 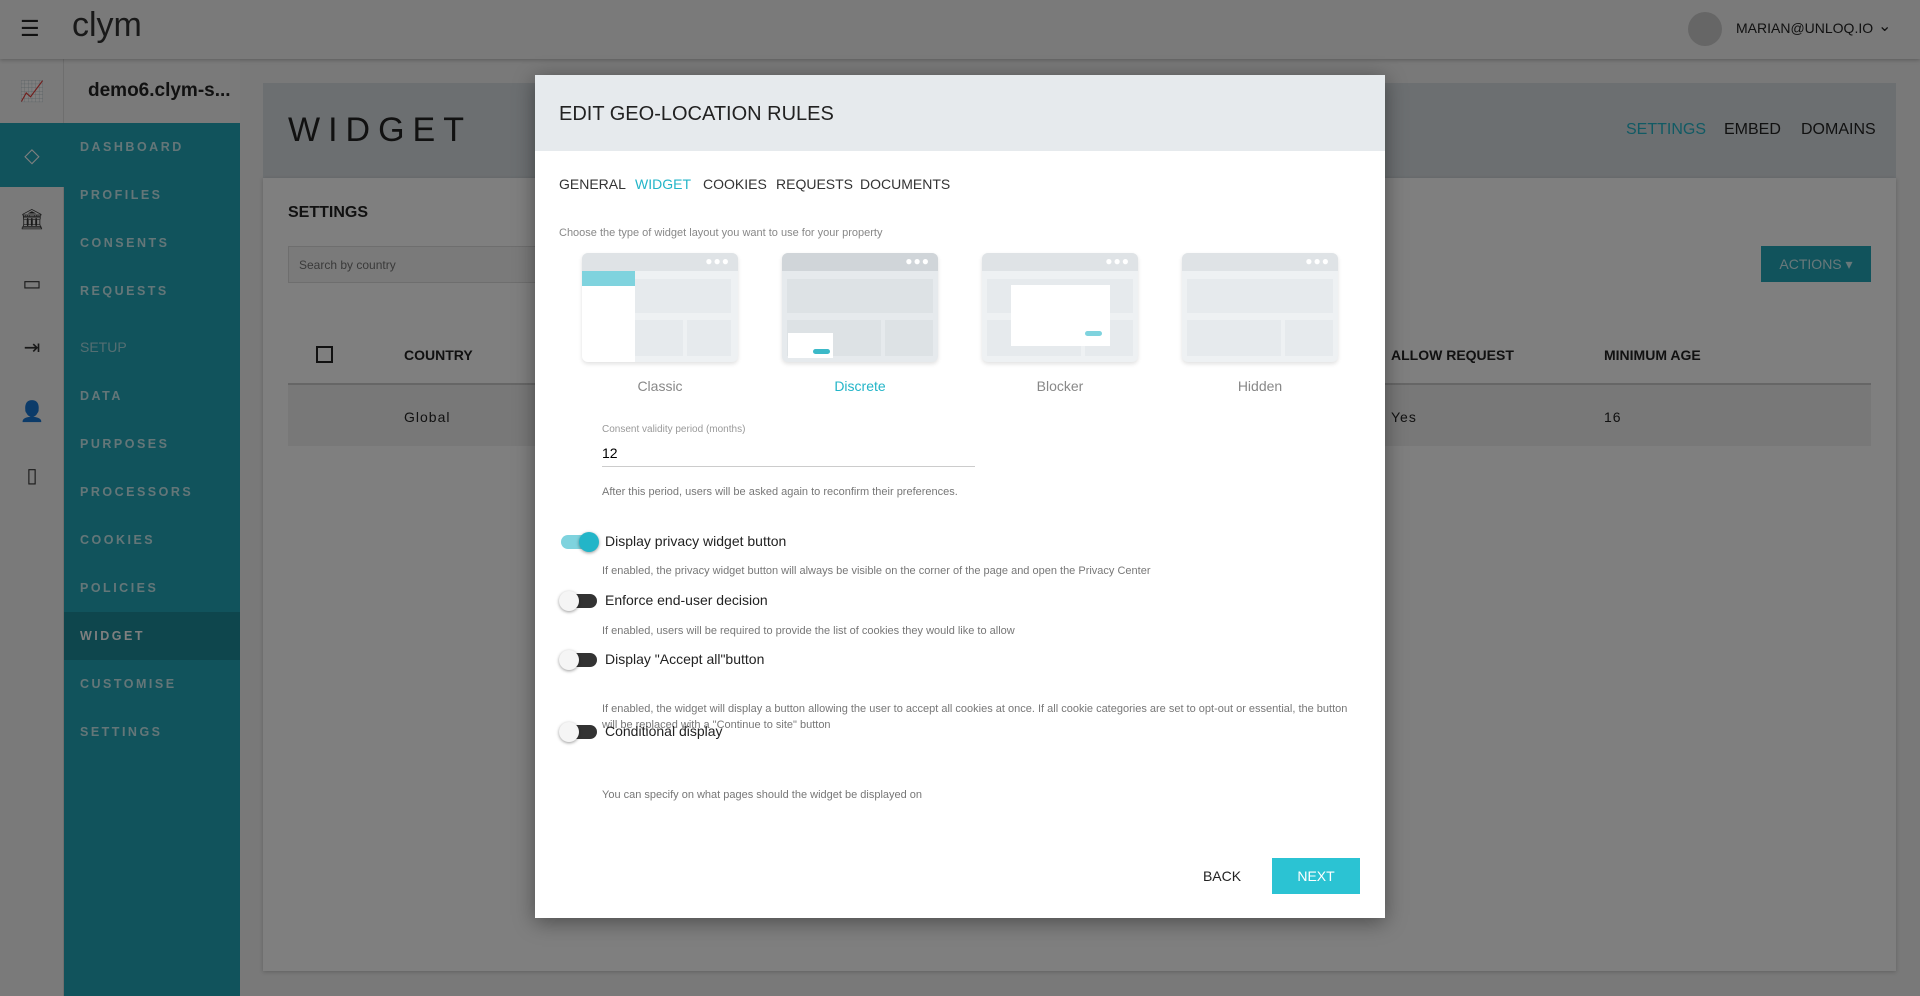 I want to click on tab-widget: WIDGET, so click(x=663, y=184).